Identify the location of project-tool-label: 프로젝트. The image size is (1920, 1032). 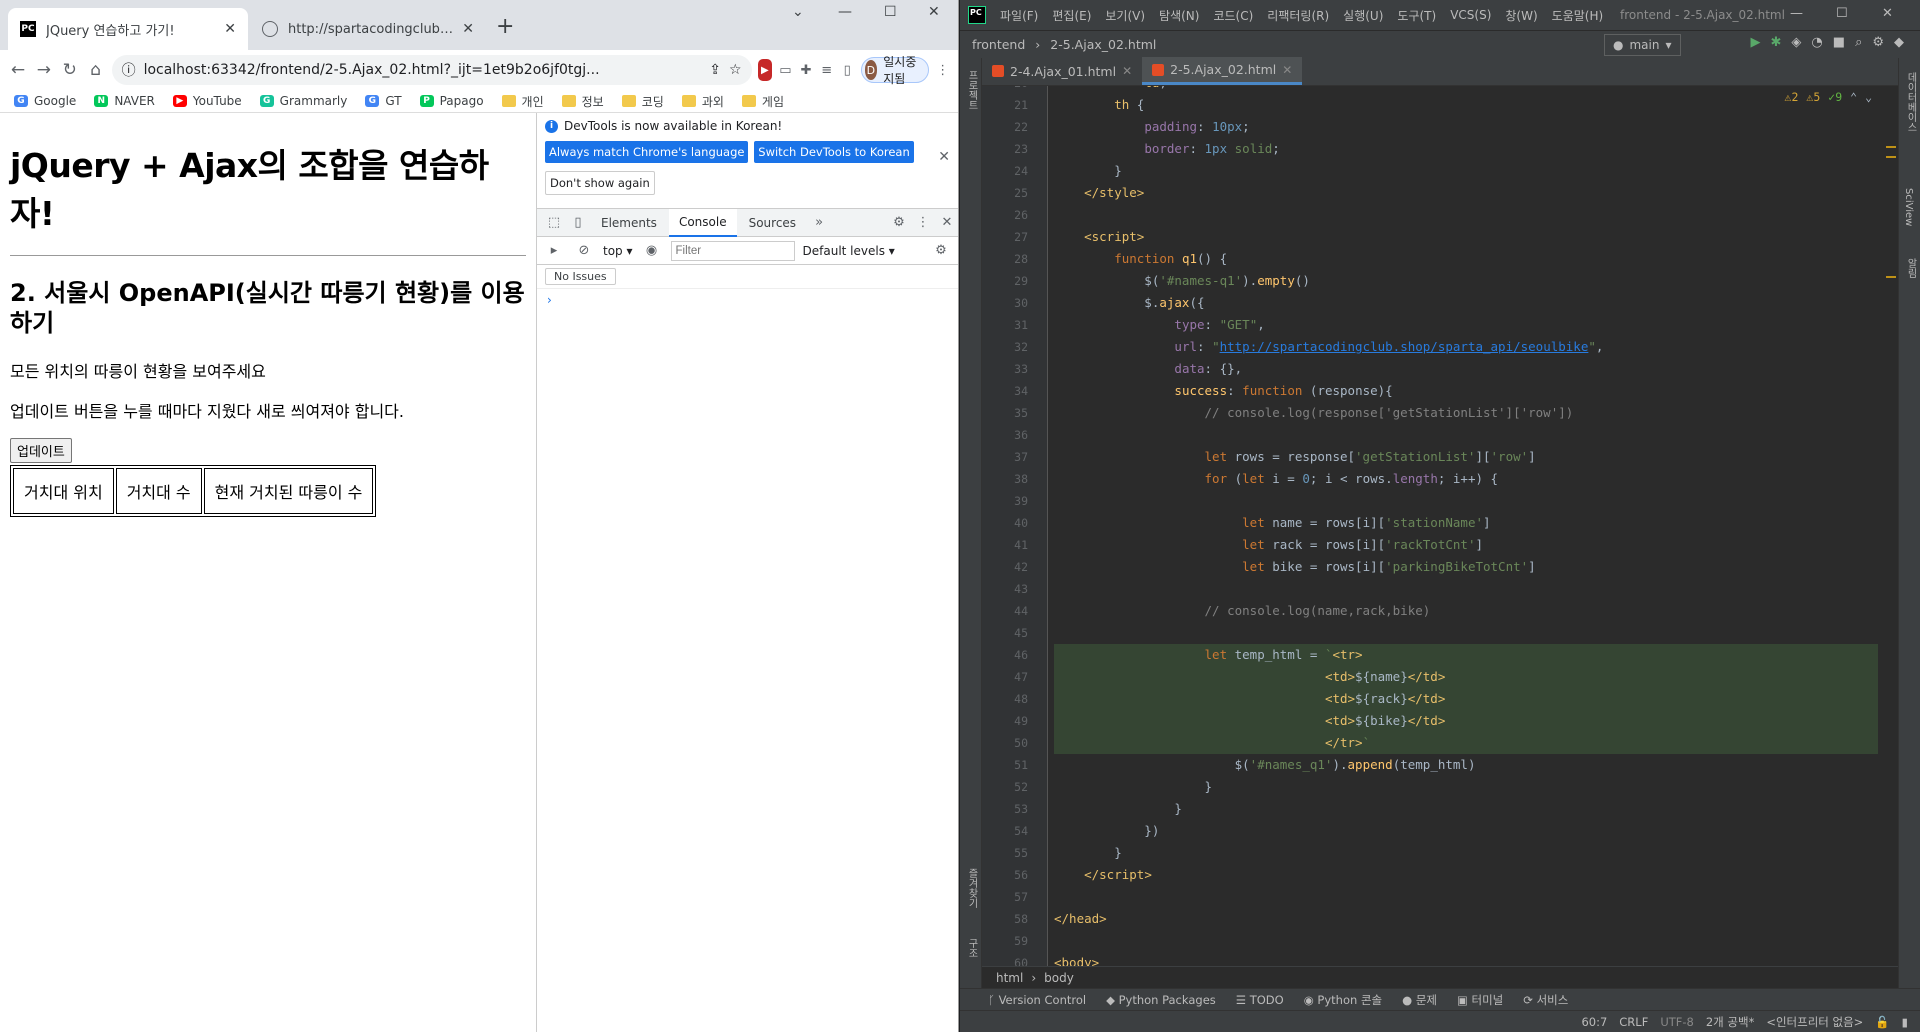
(971, 90).